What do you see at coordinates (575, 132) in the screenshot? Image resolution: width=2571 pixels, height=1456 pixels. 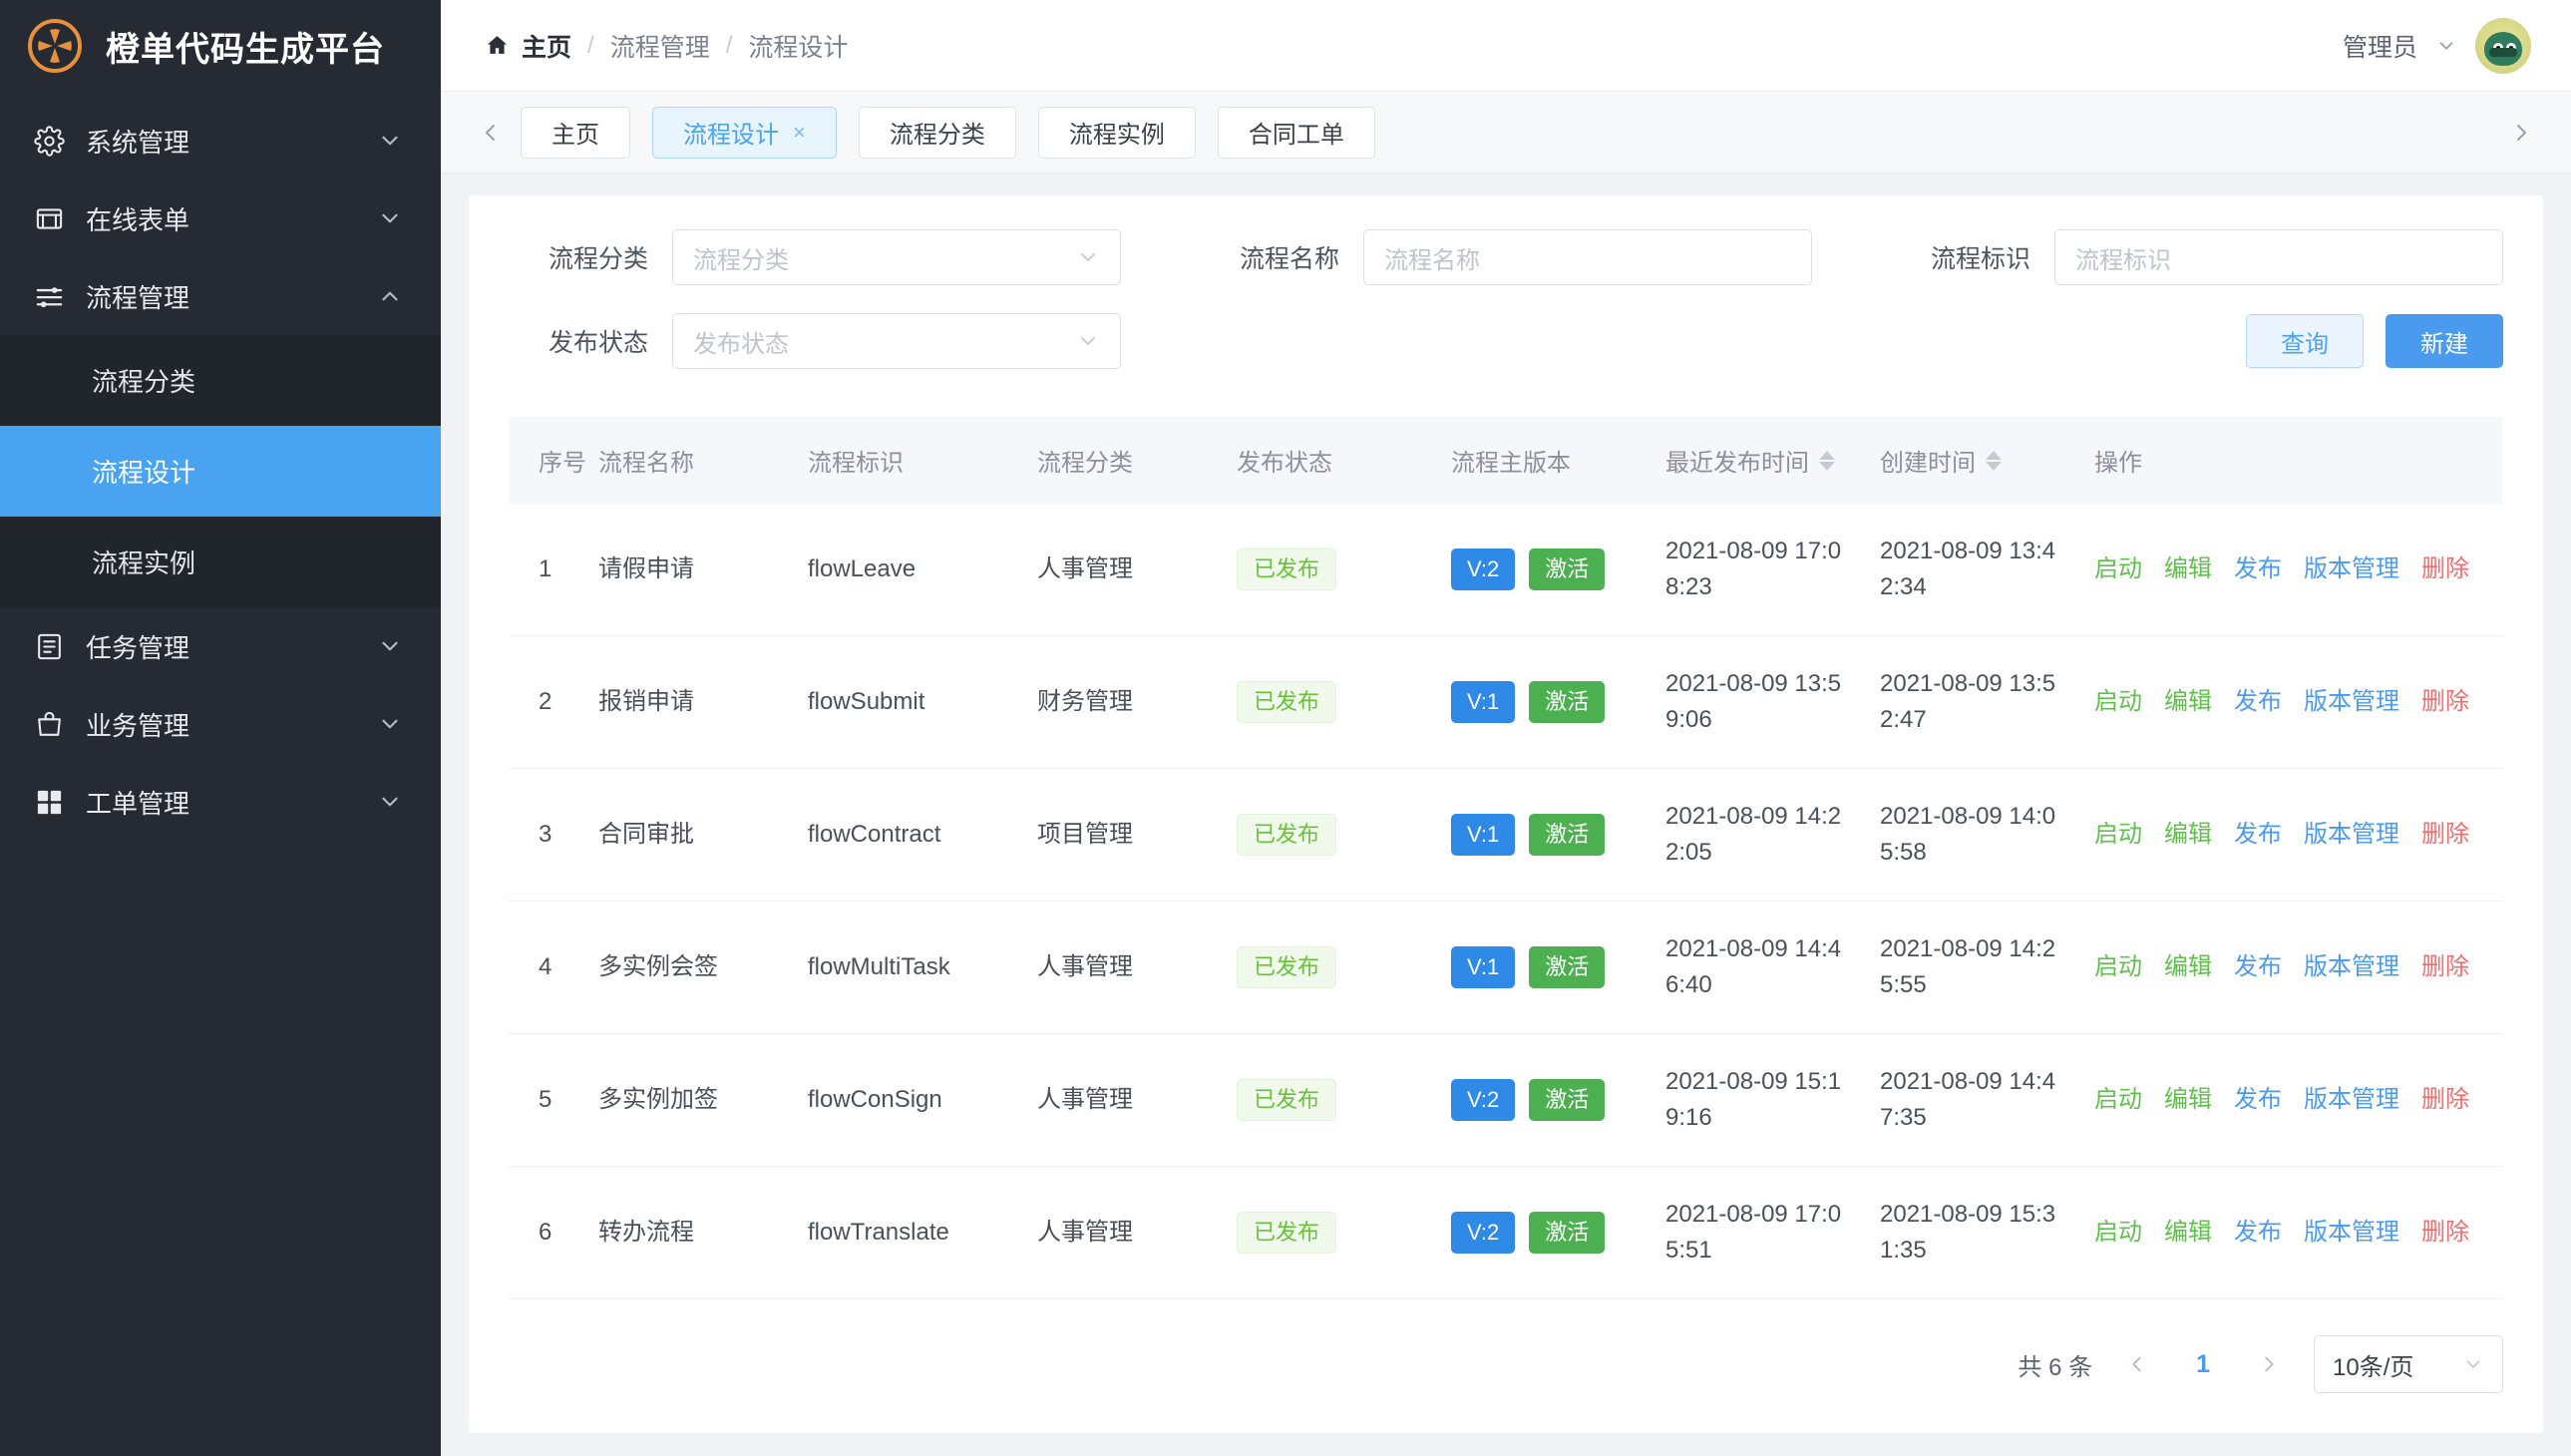 I see `tab-home: 主页` at bounding box center [575, 132].